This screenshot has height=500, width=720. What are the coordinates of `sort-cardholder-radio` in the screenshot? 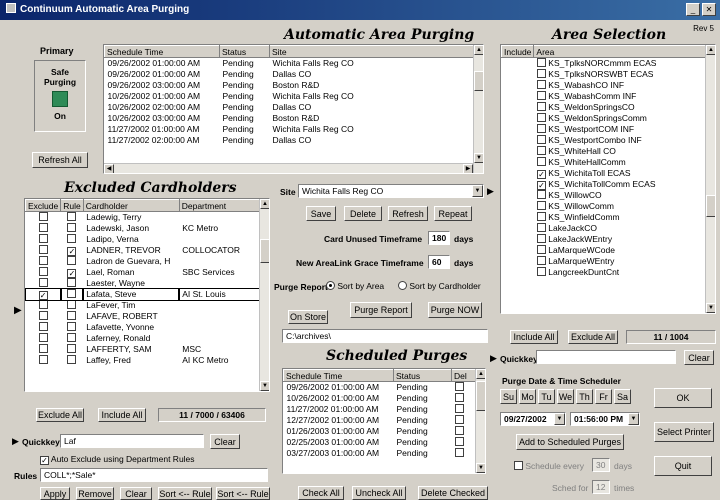 It's located at (402, 285).